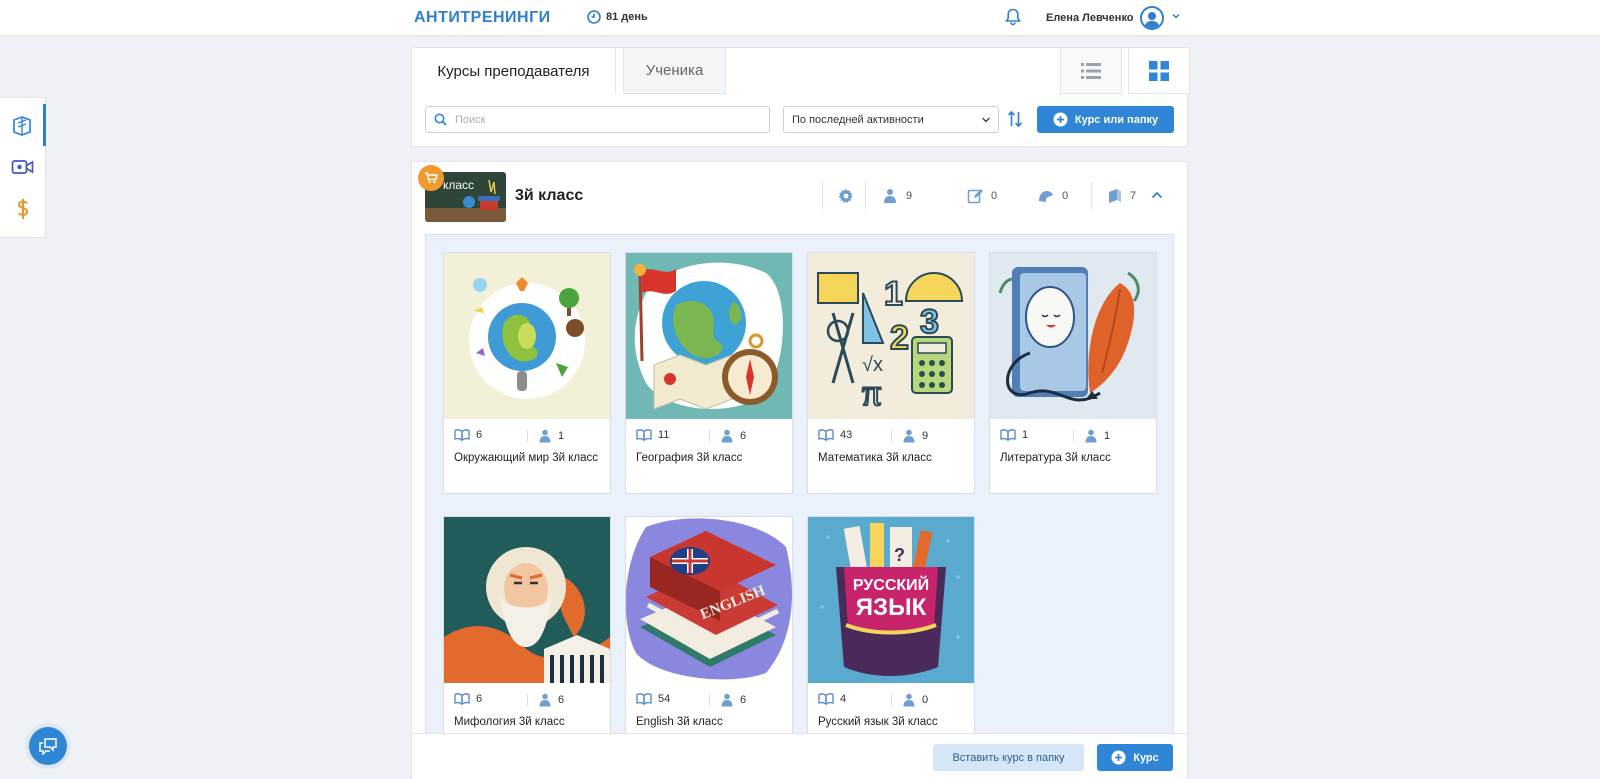 The height and width of the screenshot is (779, 1600). What do you see at coordinates (1090, 18) in the screenshot?
I see `user-name: Елена Левченко` at bounding box center [1090, 18].